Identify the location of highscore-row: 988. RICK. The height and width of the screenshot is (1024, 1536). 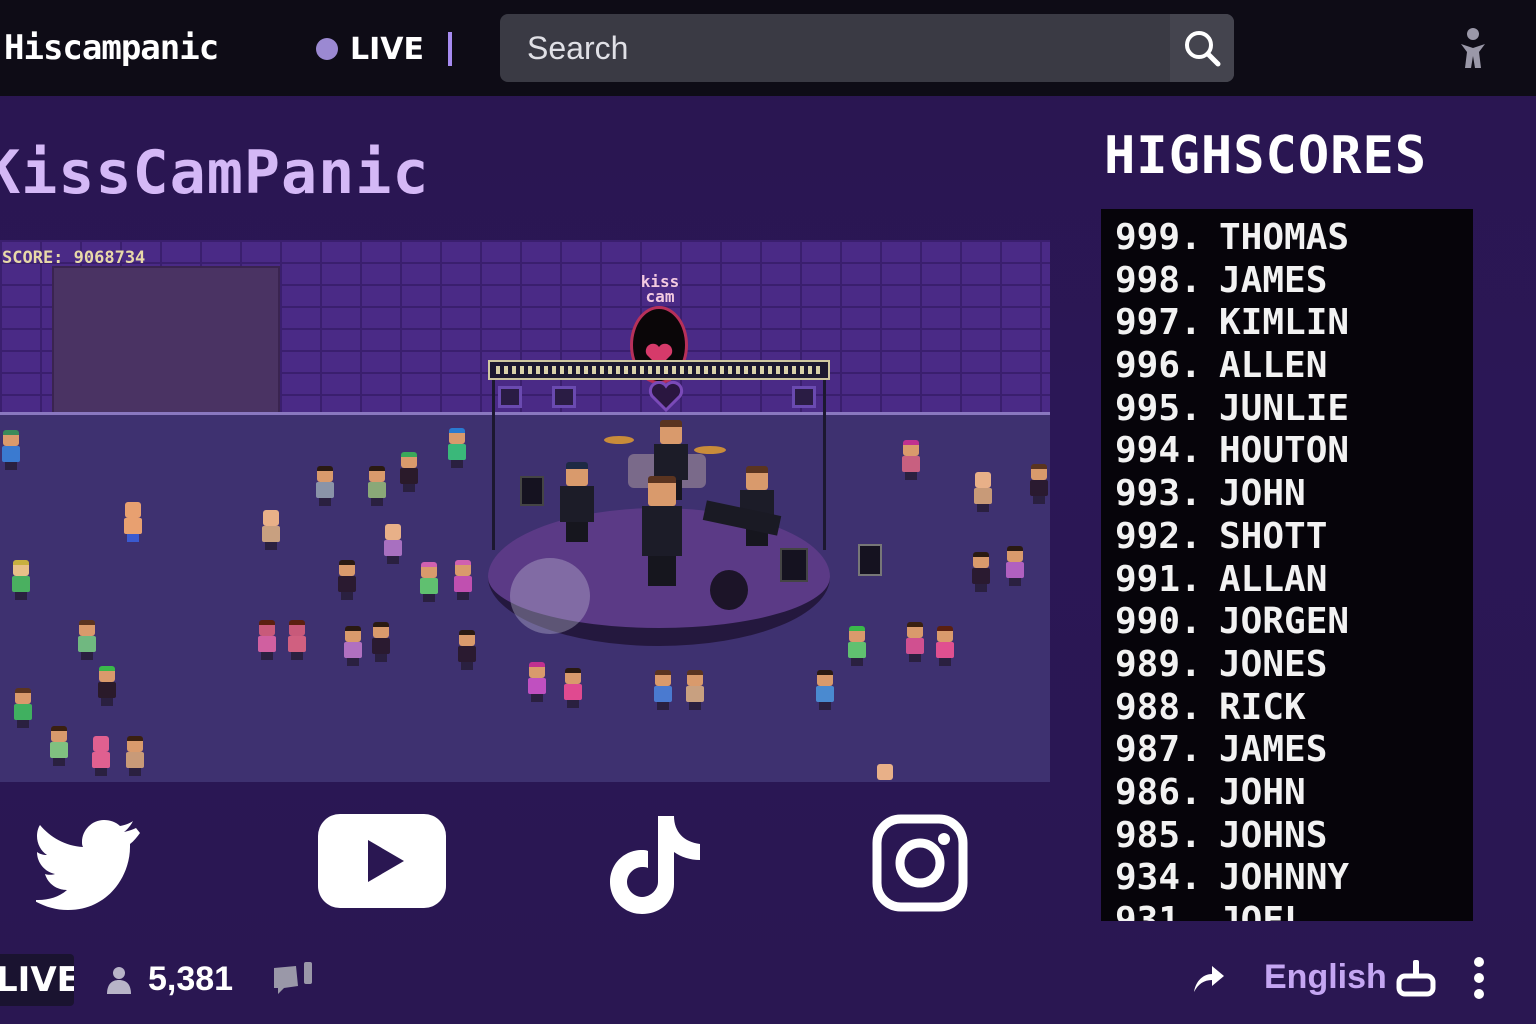
(1294, 708).